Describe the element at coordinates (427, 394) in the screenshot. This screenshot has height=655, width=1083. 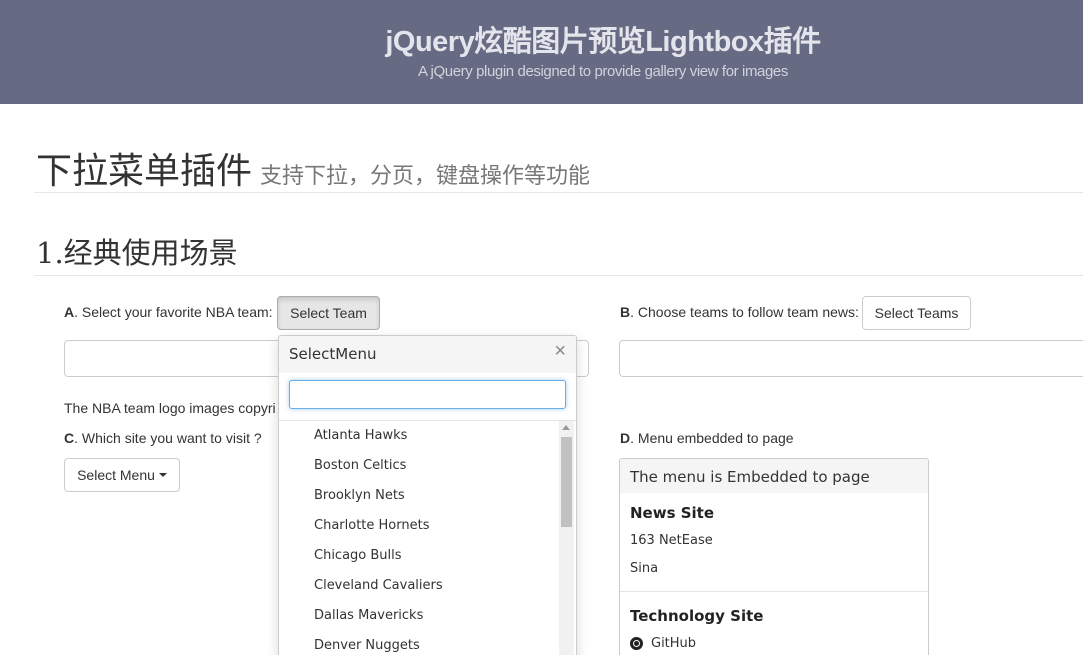
I see `search-input` at that location.